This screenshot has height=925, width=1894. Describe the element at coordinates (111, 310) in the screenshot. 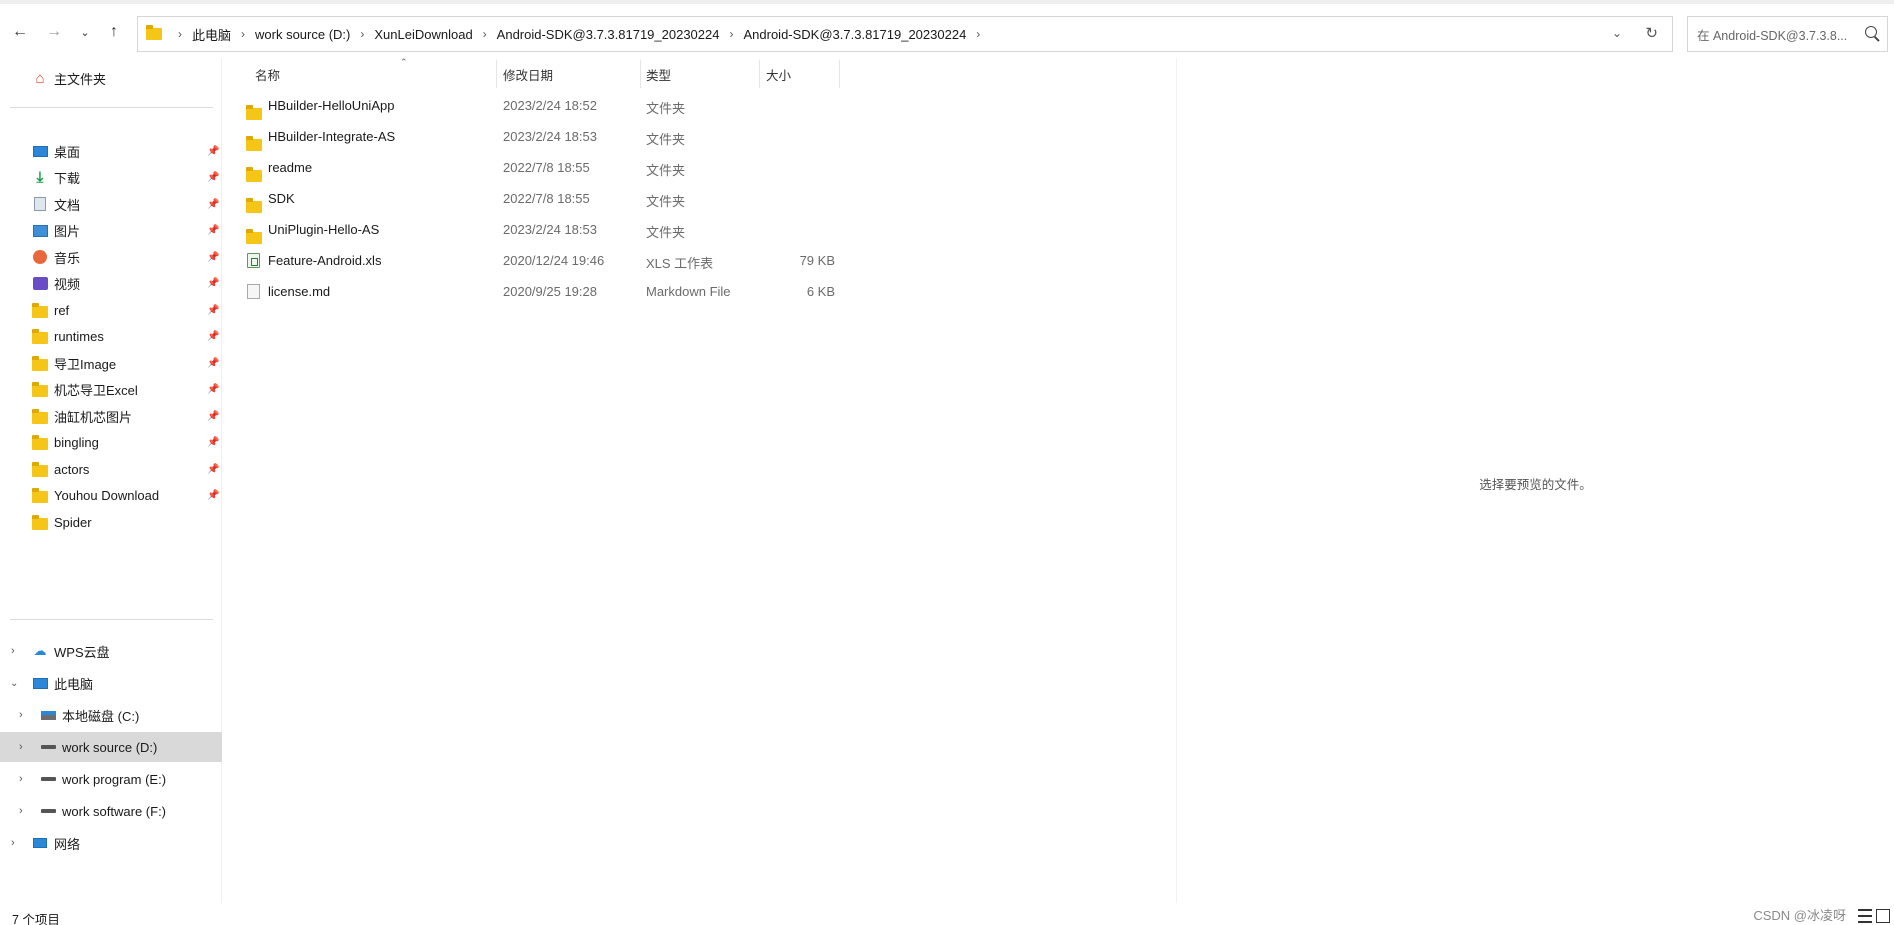

I see `sidebar-item-quick-access: ref 📌` at that location.